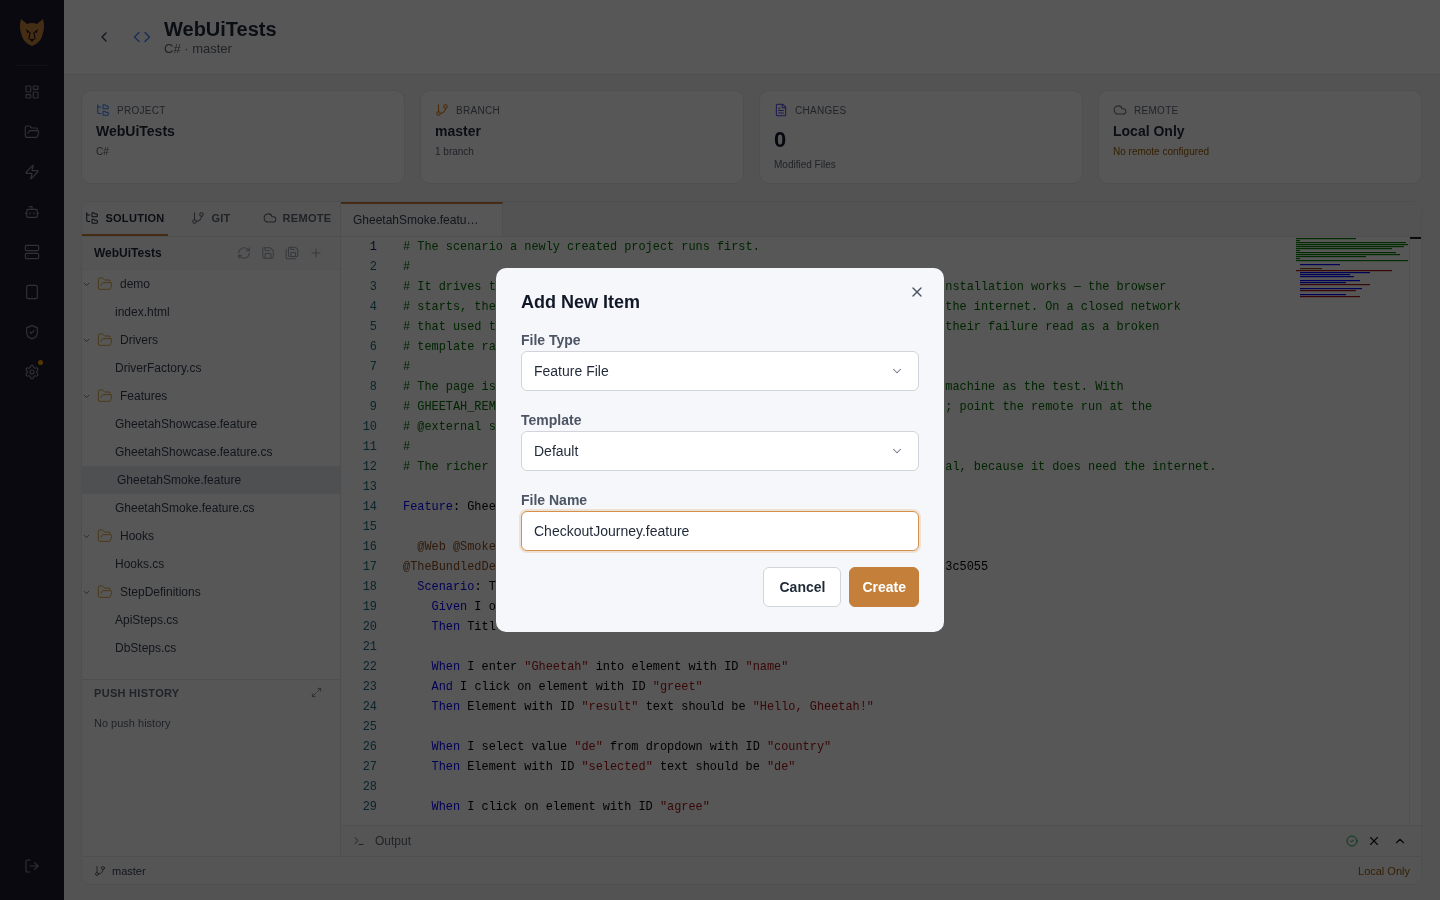 Image resolution: width=1440 pixels, height=900 pixels. I want to click on stat-value: 0, so click(781, 140).